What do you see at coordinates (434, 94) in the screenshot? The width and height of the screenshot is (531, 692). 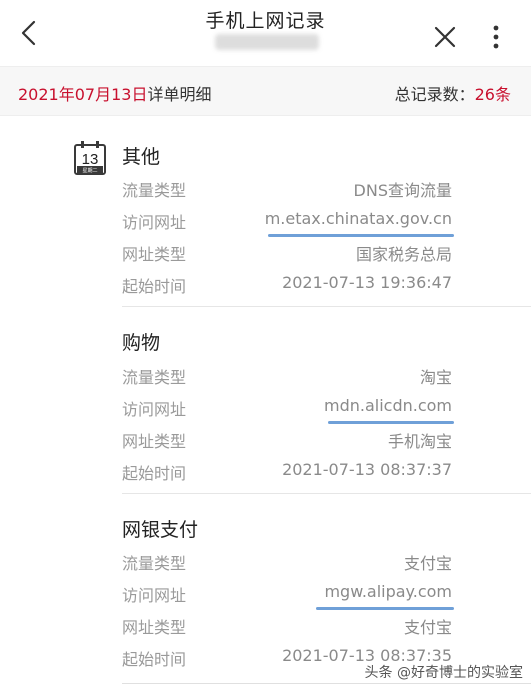 I see `total-label: 总记录数：` at bounding box center [434, 94].